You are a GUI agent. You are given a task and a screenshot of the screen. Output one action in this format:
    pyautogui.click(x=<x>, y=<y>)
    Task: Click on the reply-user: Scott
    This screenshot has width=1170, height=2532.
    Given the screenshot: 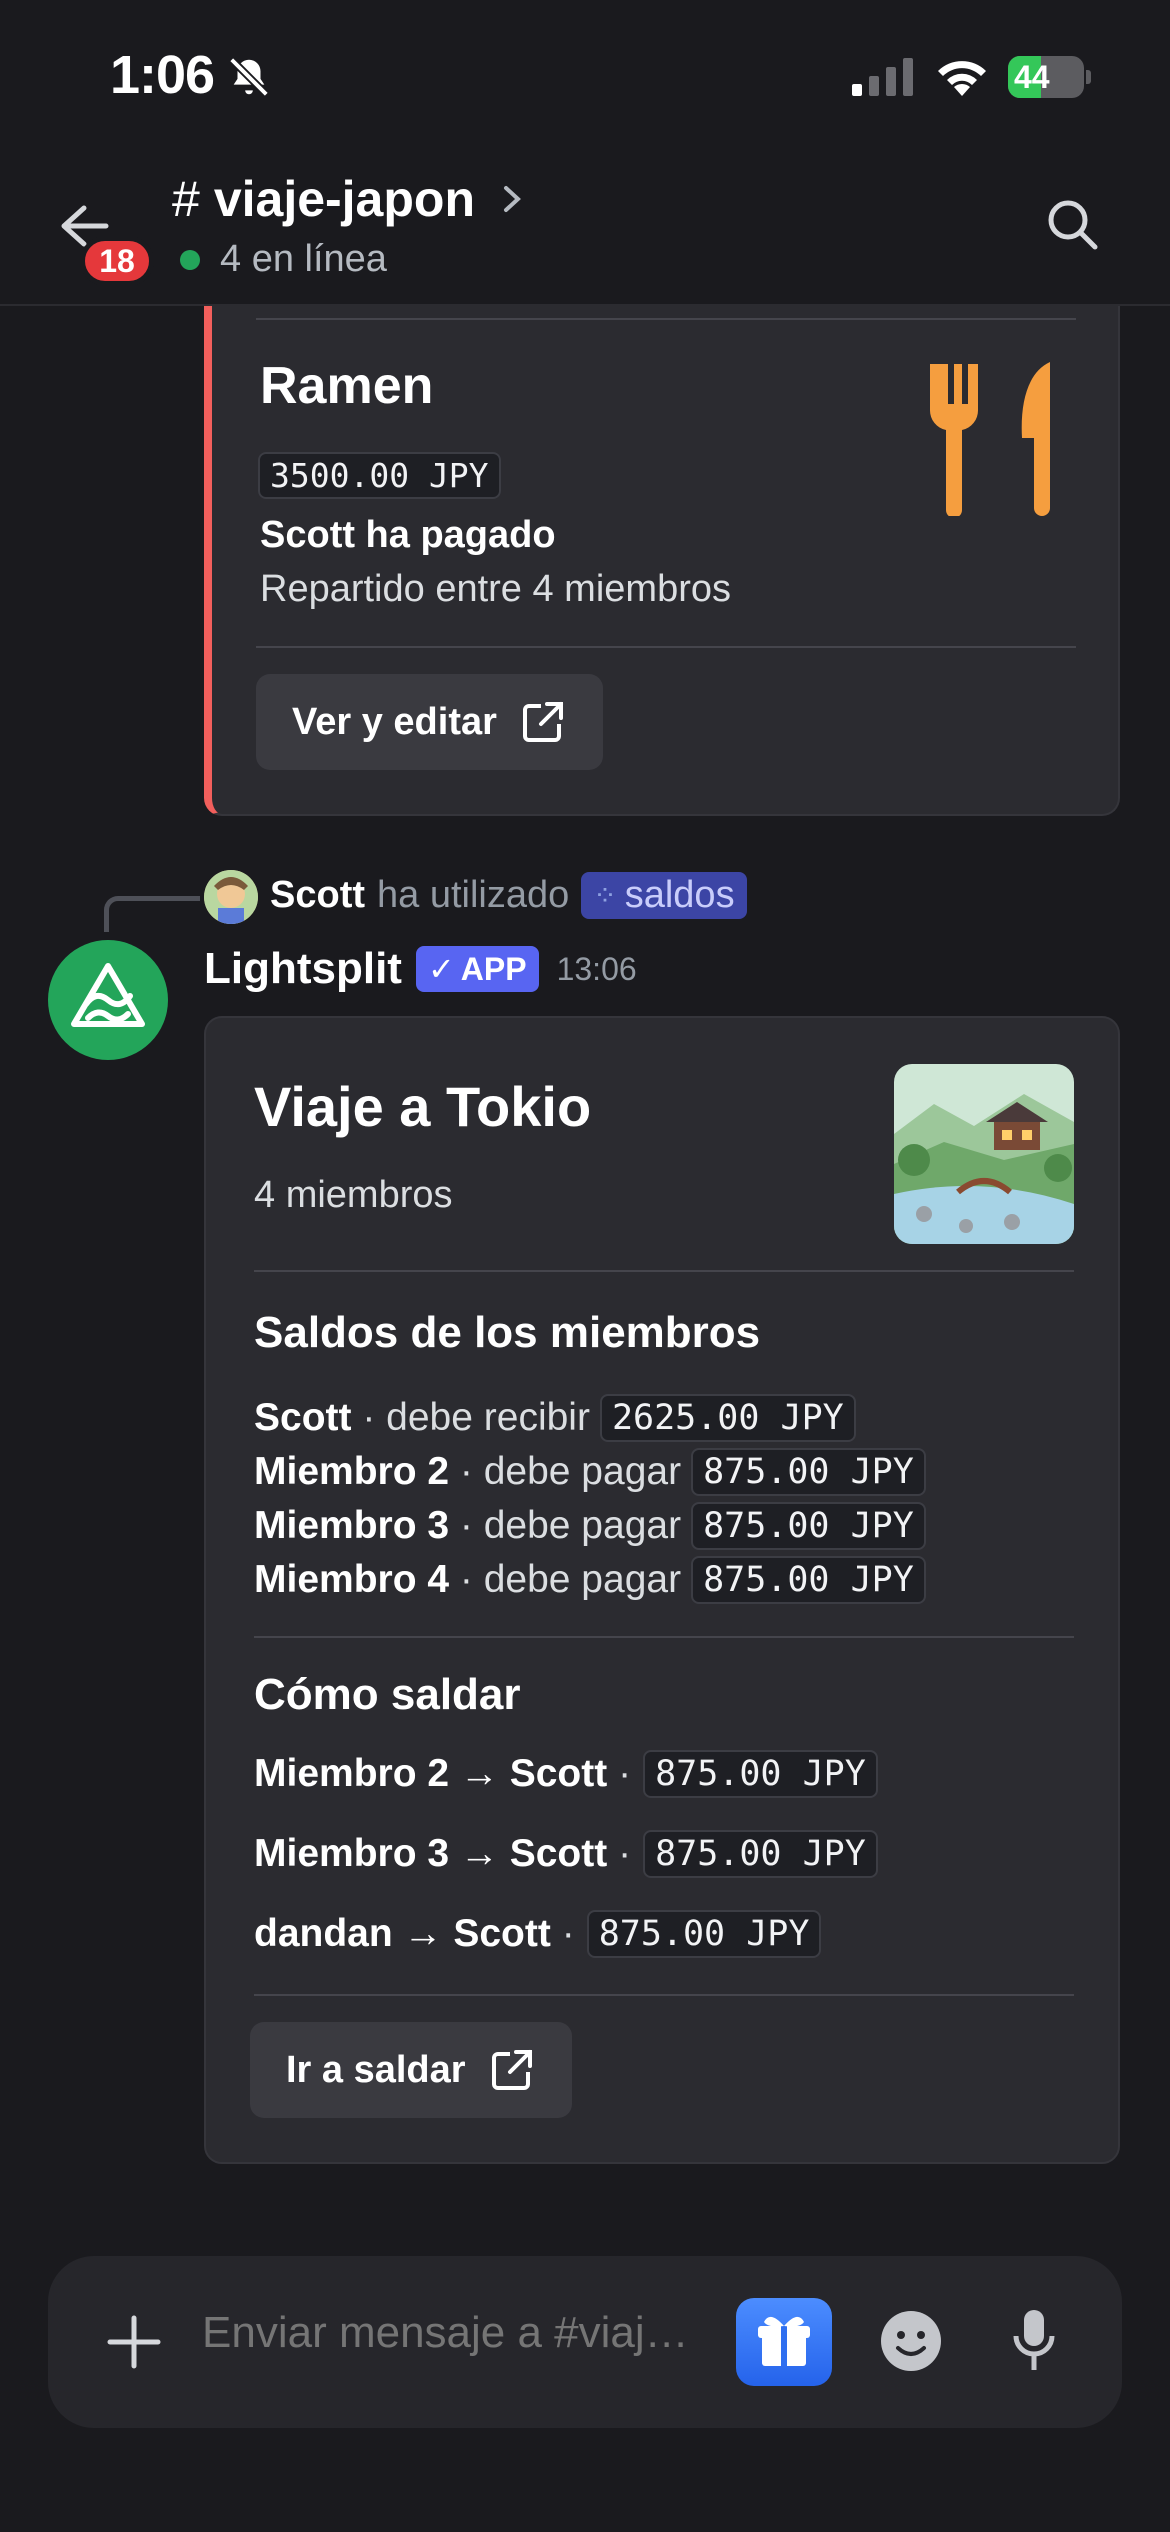 What is the action you would take?
    pyautogui.click(x=317, y=895)
    